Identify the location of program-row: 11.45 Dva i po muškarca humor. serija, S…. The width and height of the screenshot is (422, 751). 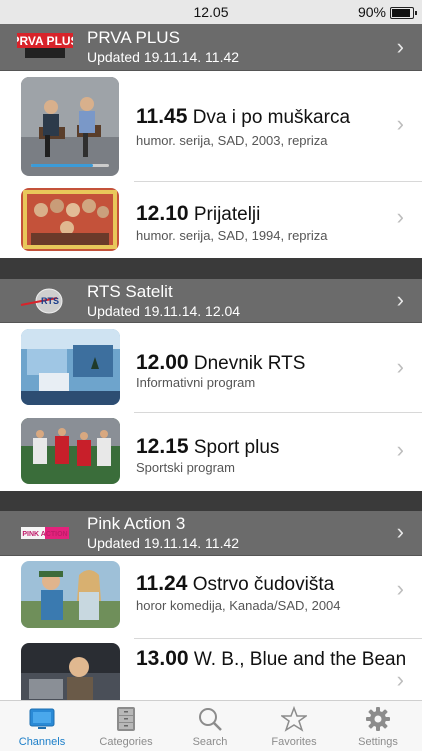
(211, 126).